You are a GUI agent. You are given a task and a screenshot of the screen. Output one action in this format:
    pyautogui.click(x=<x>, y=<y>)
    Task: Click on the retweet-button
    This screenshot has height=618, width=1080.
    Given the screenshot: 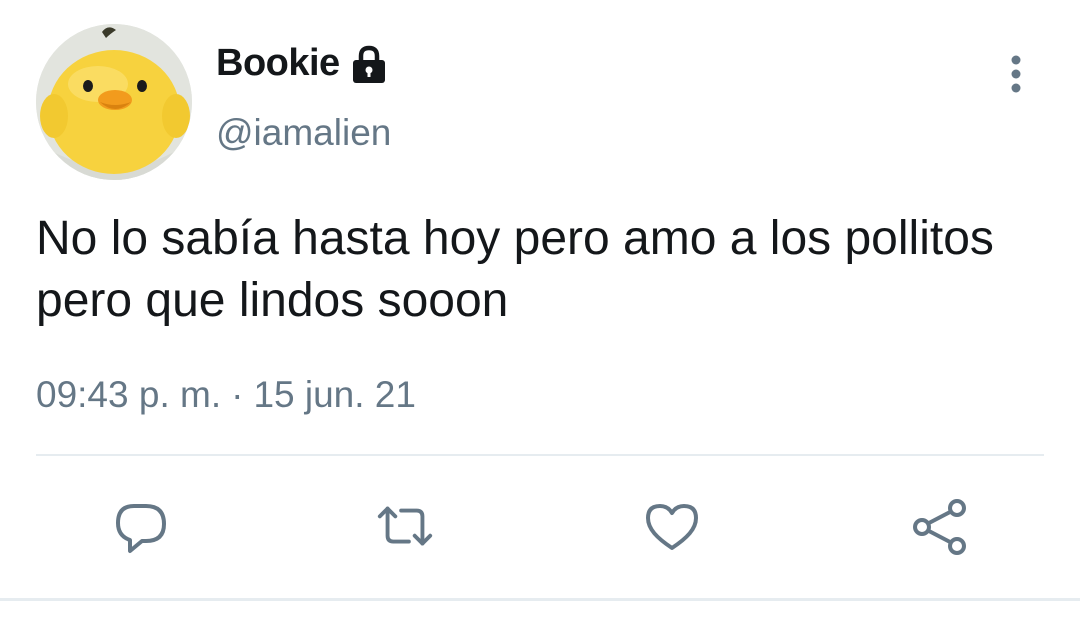 What is the action you would take?
    pyautogui.click(x=405, y=527)
    